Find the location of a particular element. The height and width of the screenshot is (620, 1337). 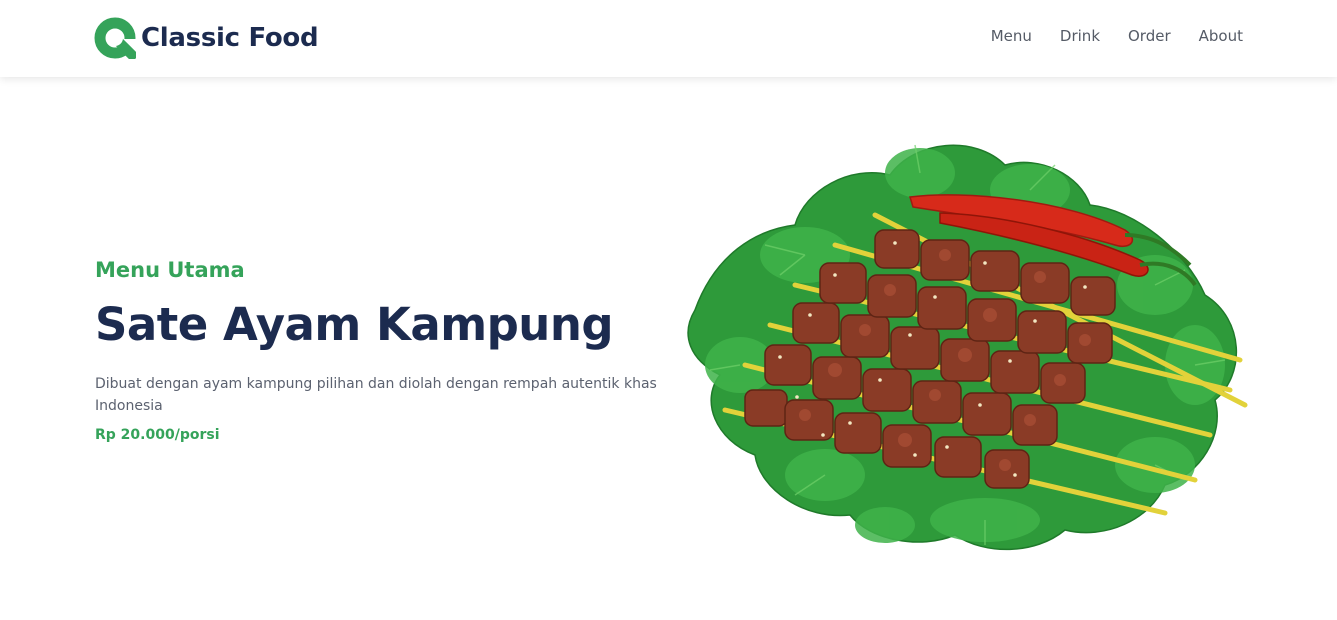

hero-eyebrow: Menu Utama is located at coordinates (170, 270).